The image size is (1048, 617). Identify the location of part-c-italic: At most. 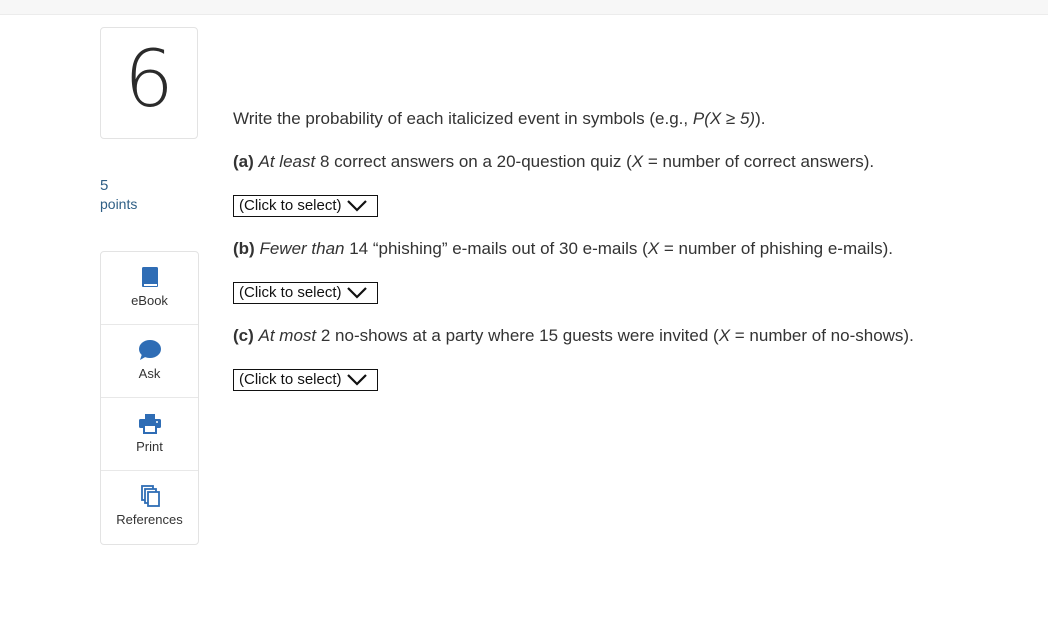
(287, 335).